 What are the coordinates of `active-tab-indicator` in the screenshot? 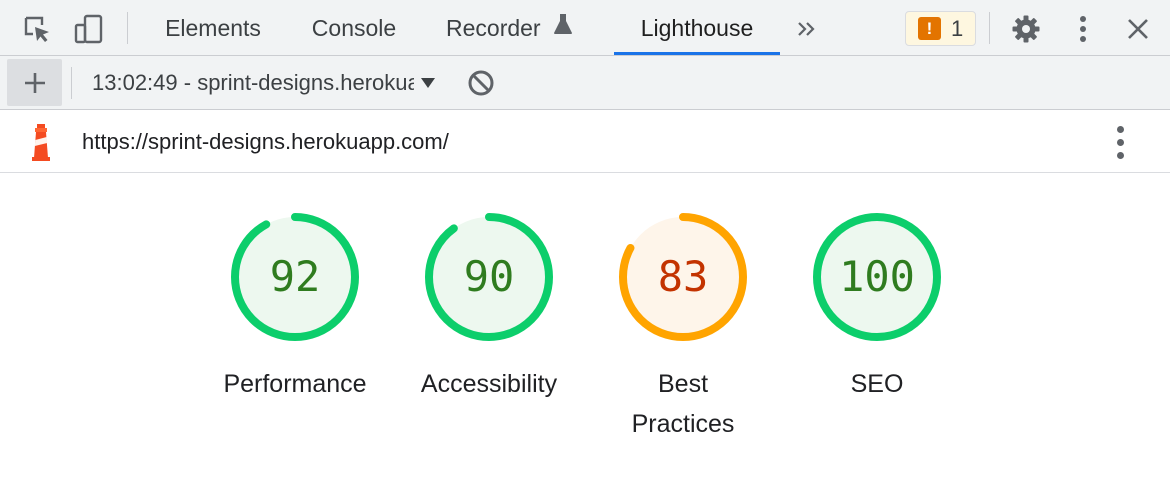 It's located at (697, 53).